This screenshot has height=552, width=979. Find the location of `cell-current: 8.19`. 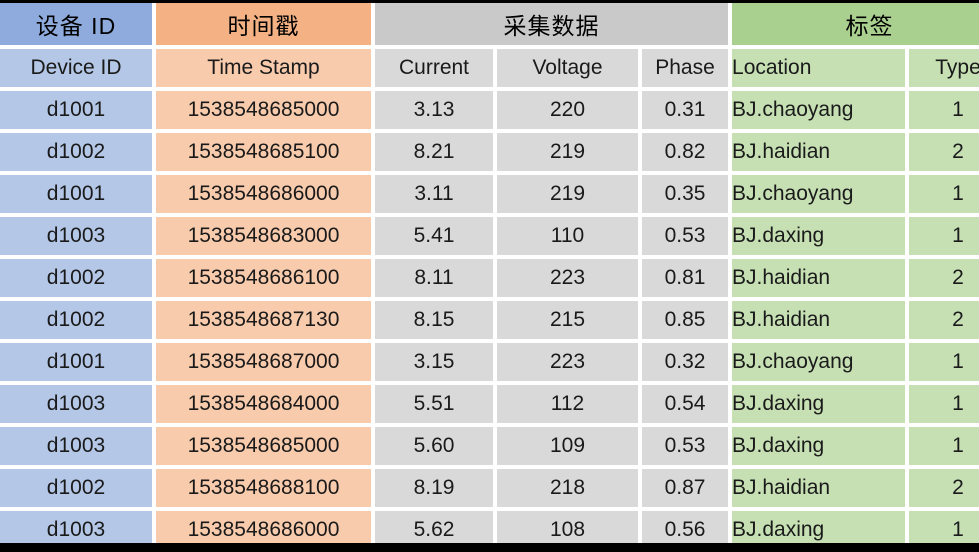

cell-current: 8.19 is located at coordinates (434, 488).